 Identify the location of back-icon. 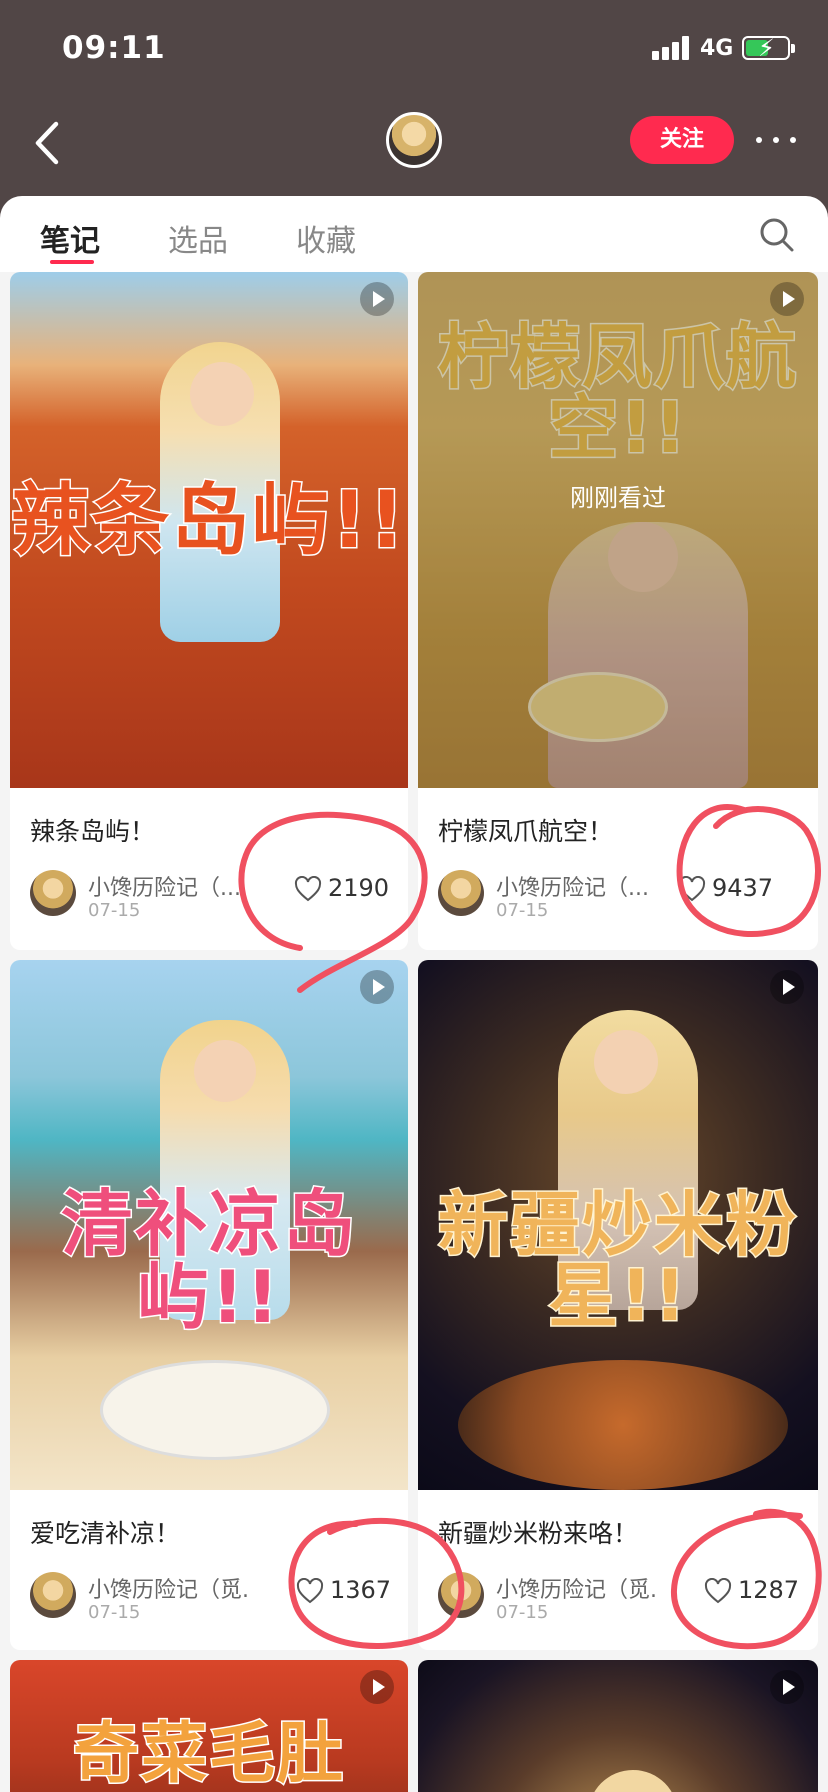
(48, 143).